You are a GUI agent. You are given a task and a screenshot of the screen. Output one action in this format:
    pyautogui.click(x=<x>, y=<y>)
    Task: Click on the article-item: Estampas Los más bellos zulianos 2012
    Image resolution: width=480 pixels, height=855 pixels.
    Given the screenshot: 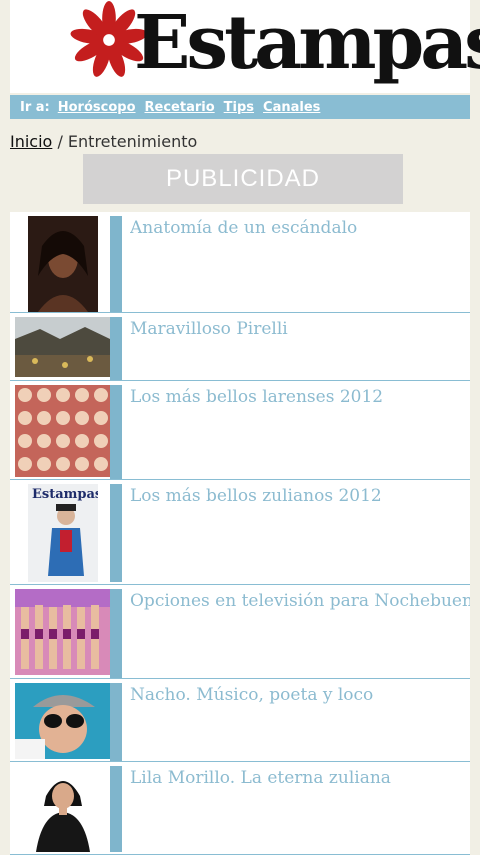 What is the action you would take?
    pyautogui.click(x=240, y=532)
    